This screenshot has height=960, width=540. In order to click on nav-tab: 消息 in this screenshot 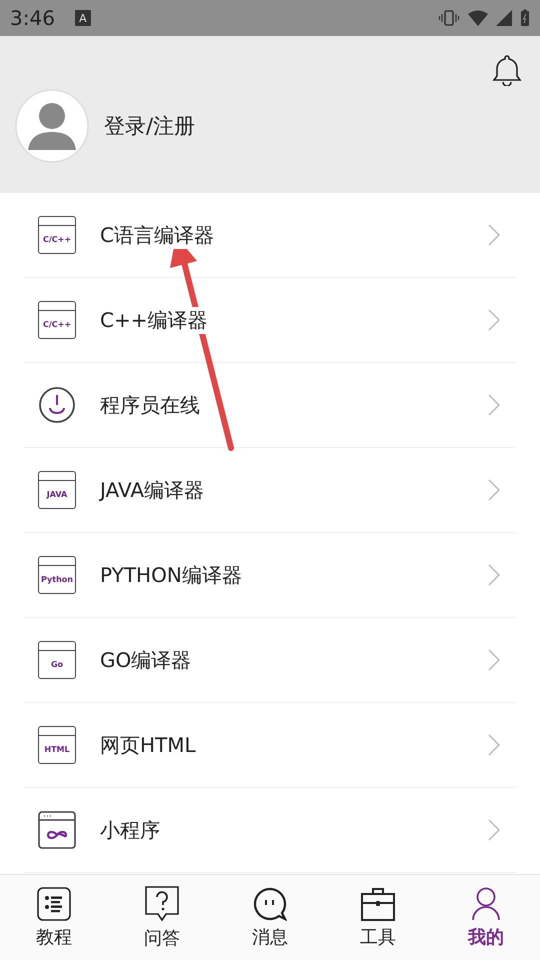, I will do `click(270, 917)`.